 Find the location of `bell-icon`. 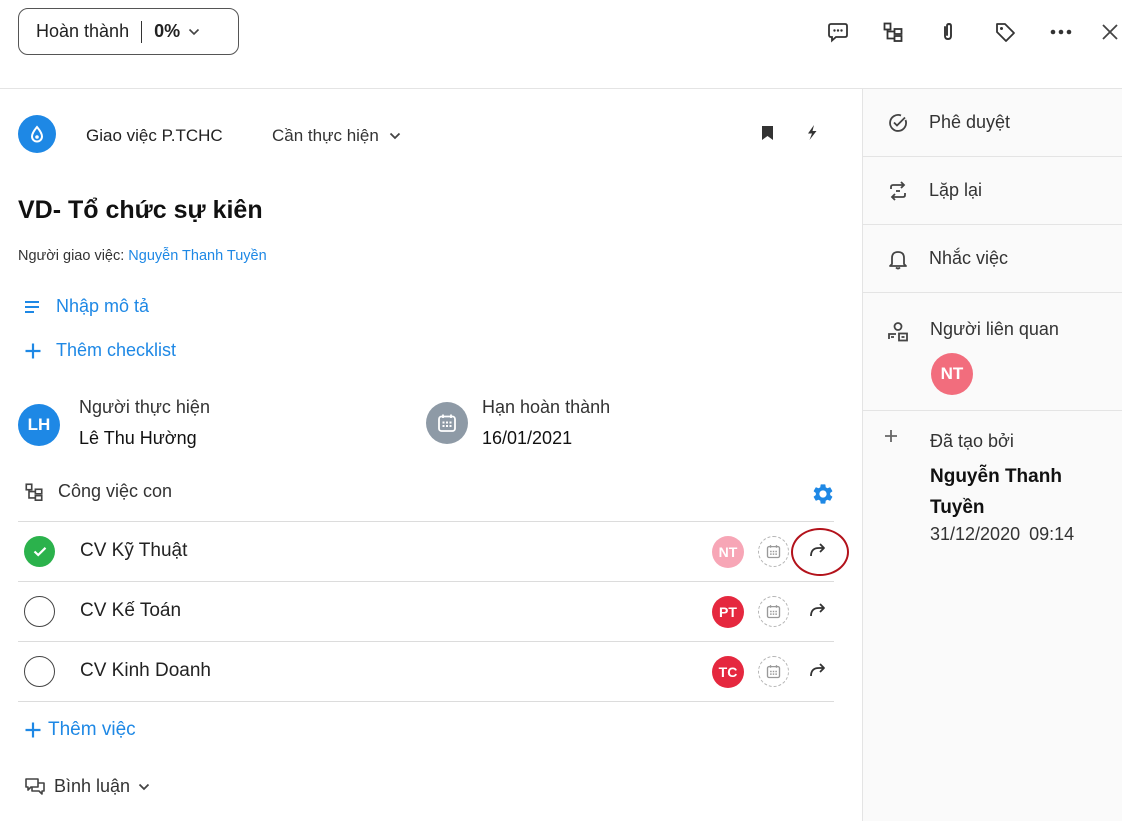

bell-icon is located at coordinates (898, 259).